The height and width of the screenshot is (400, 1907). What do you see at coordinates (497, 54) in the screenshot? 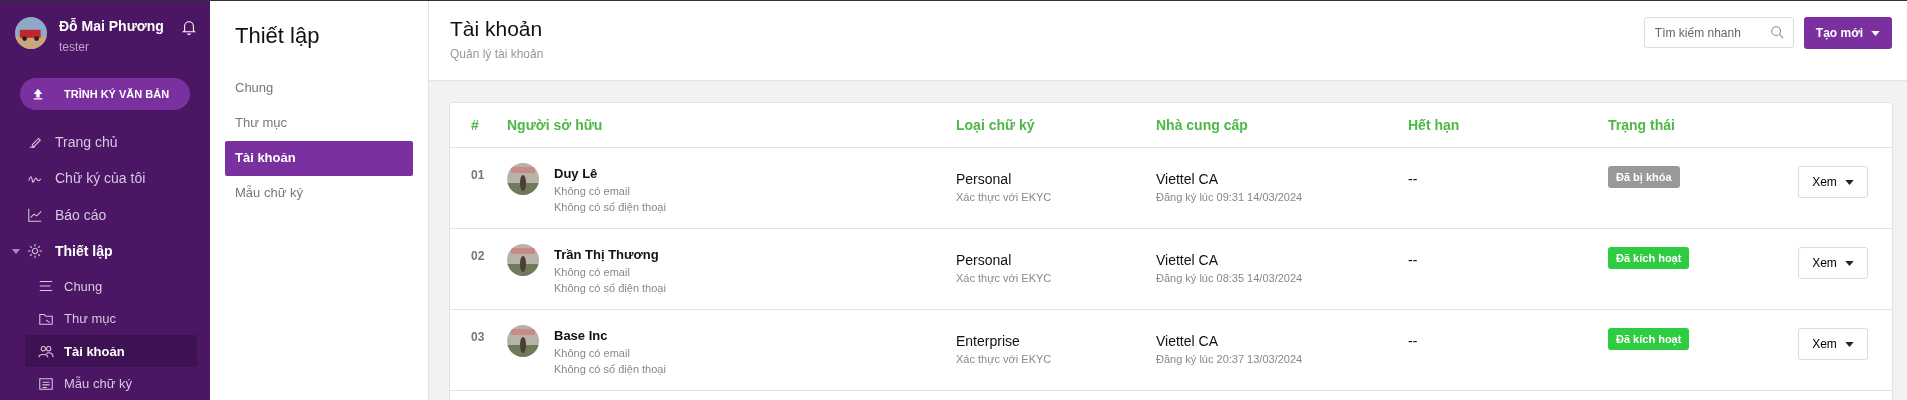
I see `page-subtitle: Quản lý tài khoản` at bounding box center [497, 54].